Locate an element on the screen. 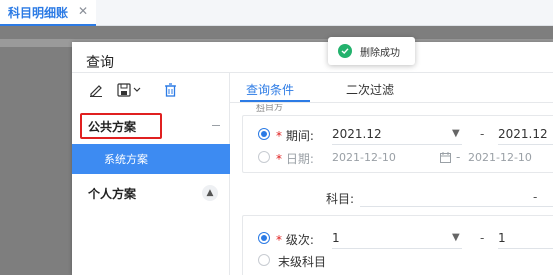  level-to-select: 1 is located at coordinates (502, 238).